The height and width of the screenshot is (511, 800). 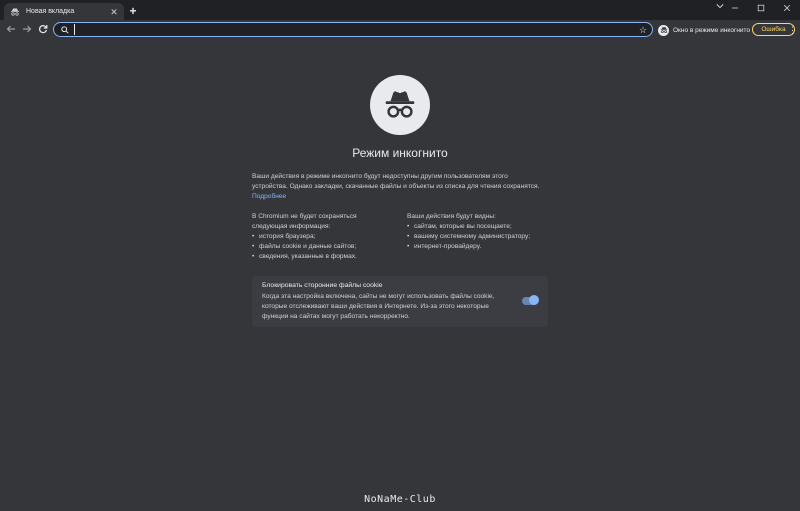 I want to click on tab-strip: Новая вкладка ✕ +, so click(x=400, y=10).